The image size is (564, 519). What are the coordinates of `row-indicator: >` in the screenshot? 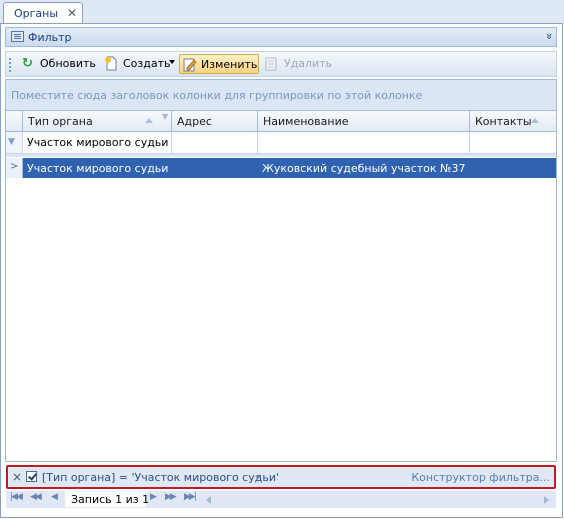 It's located at (14, 168).